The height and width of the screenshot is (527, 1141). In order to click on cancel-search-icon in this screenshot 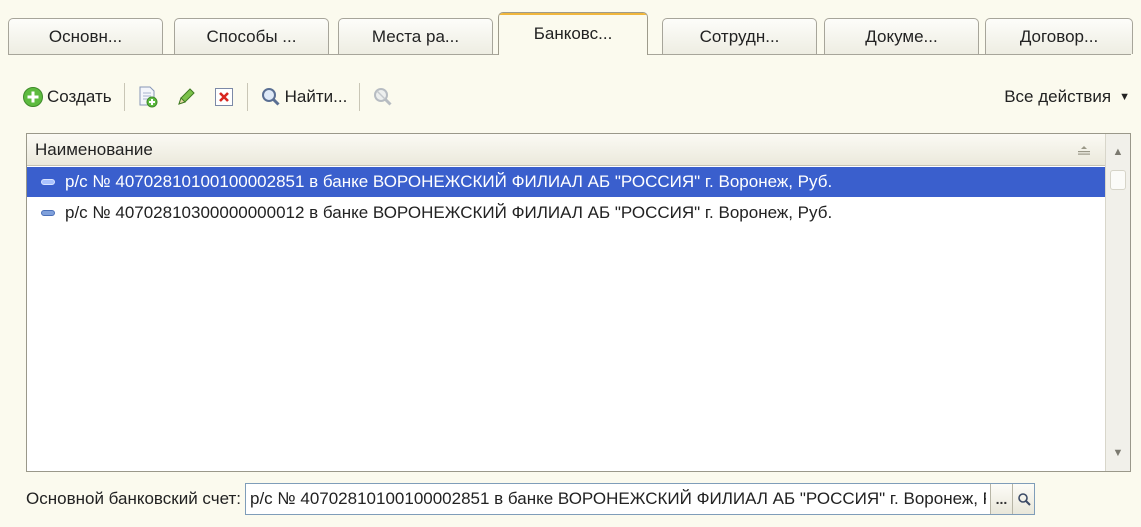, I will do `click(383, 97)`.